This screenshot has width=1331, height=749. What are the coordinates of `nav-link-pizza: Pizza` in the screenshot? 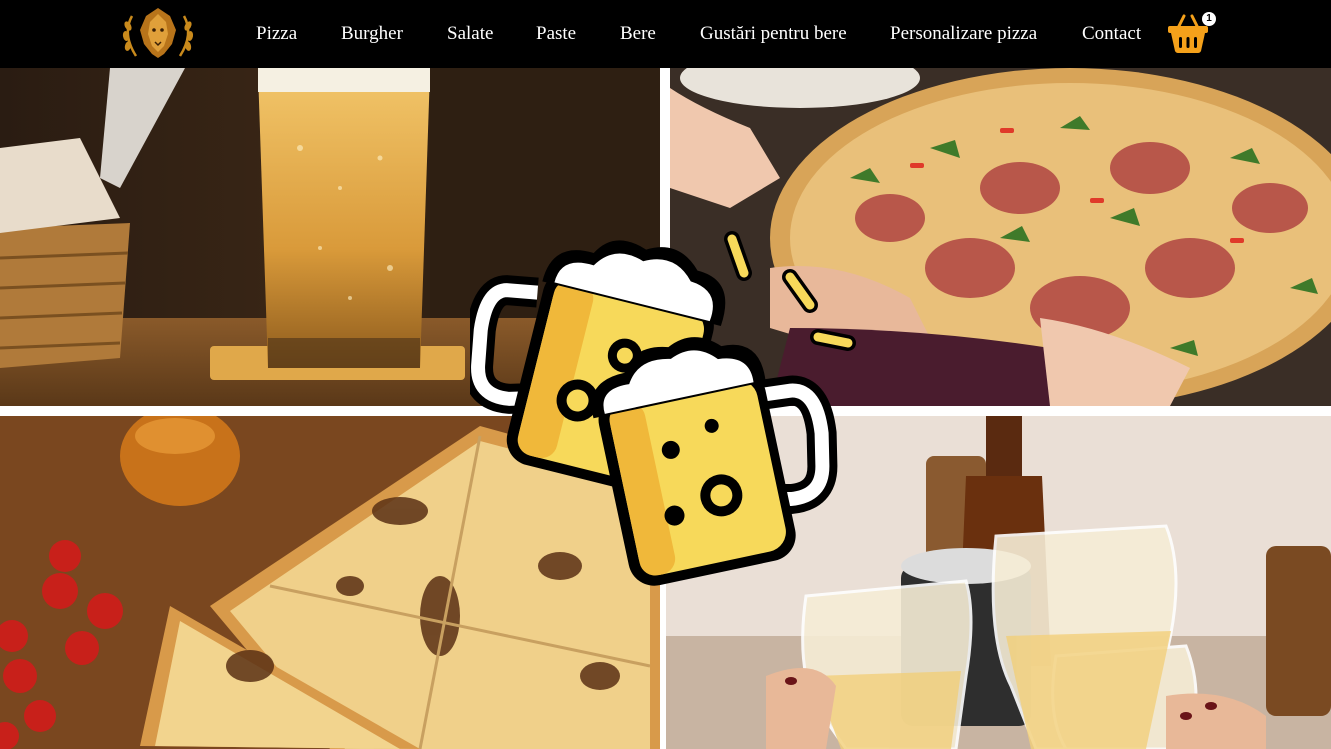 It's located at (276, 34).